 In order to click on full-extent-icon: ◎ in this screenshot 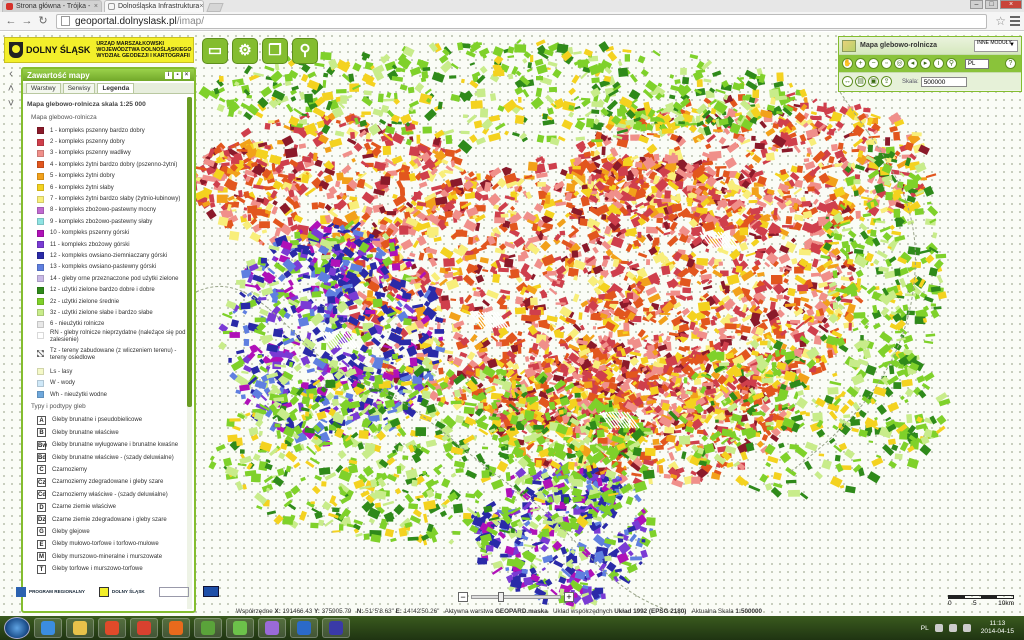, I will do `click(899, 63)`.